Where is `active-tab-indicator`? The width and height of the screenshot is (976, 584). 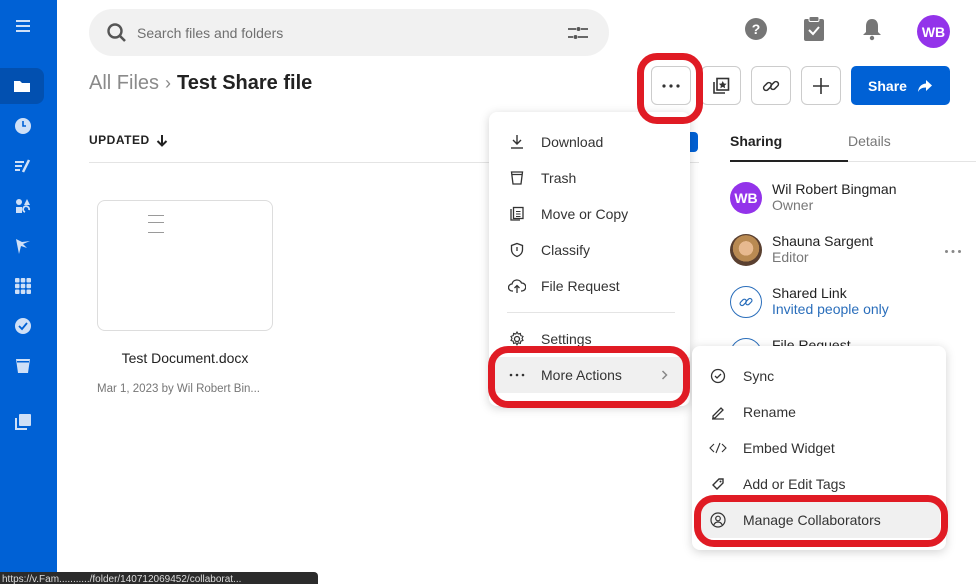 active-tab-indicator is located at coordinates (789, 161).